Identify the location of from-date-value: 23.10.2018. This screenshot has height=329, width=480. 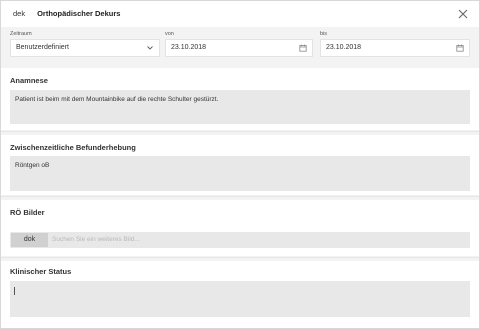
(189, 47).